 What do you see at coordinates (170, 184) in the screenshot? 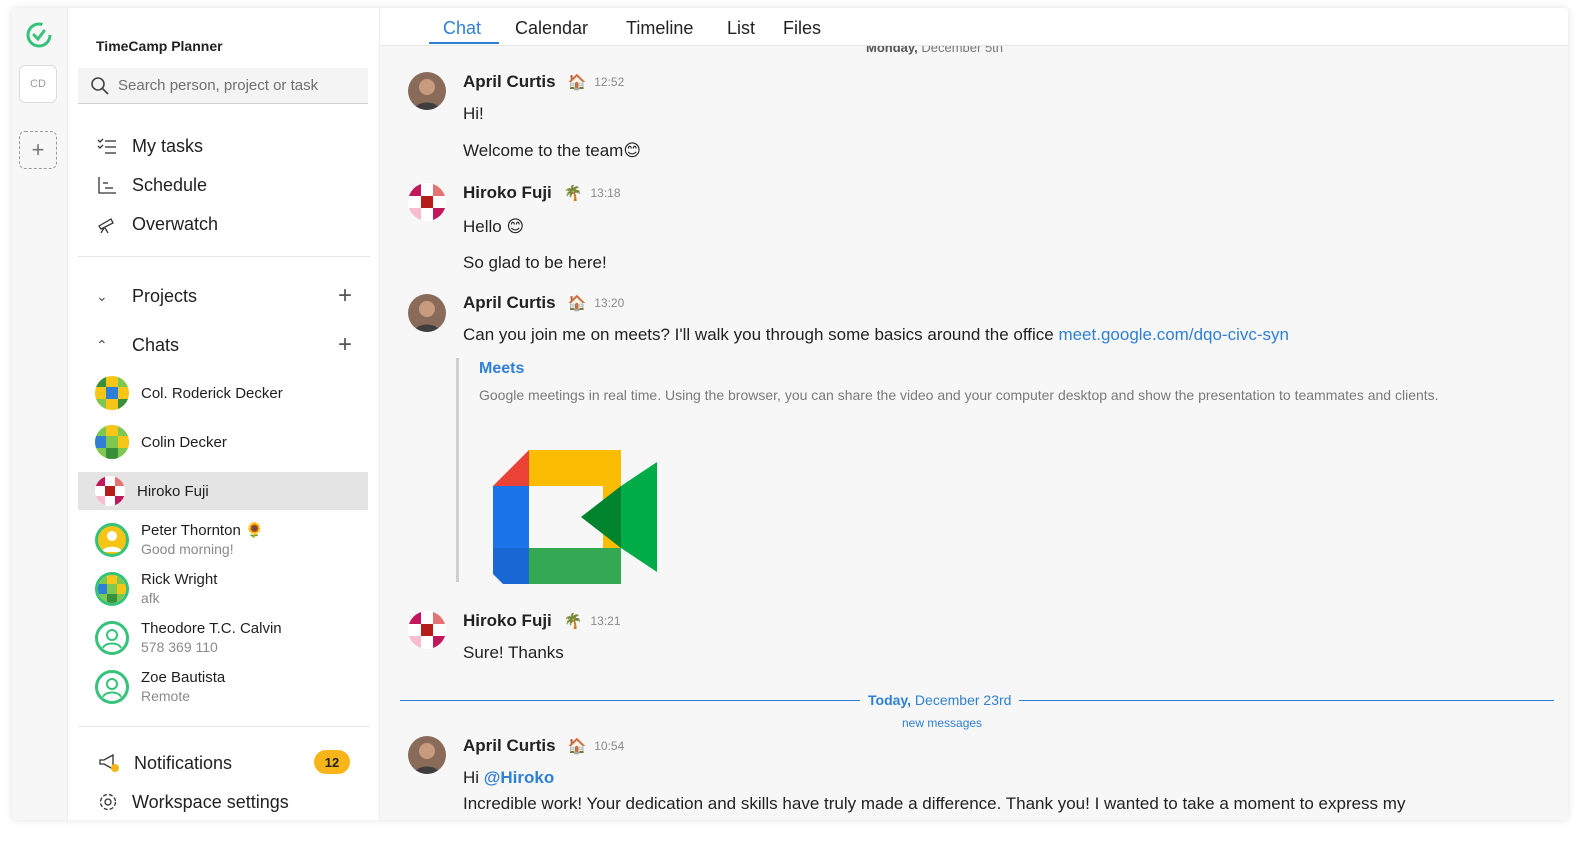
I see `nav-label: Schedule` at bounding box center [170, 184].